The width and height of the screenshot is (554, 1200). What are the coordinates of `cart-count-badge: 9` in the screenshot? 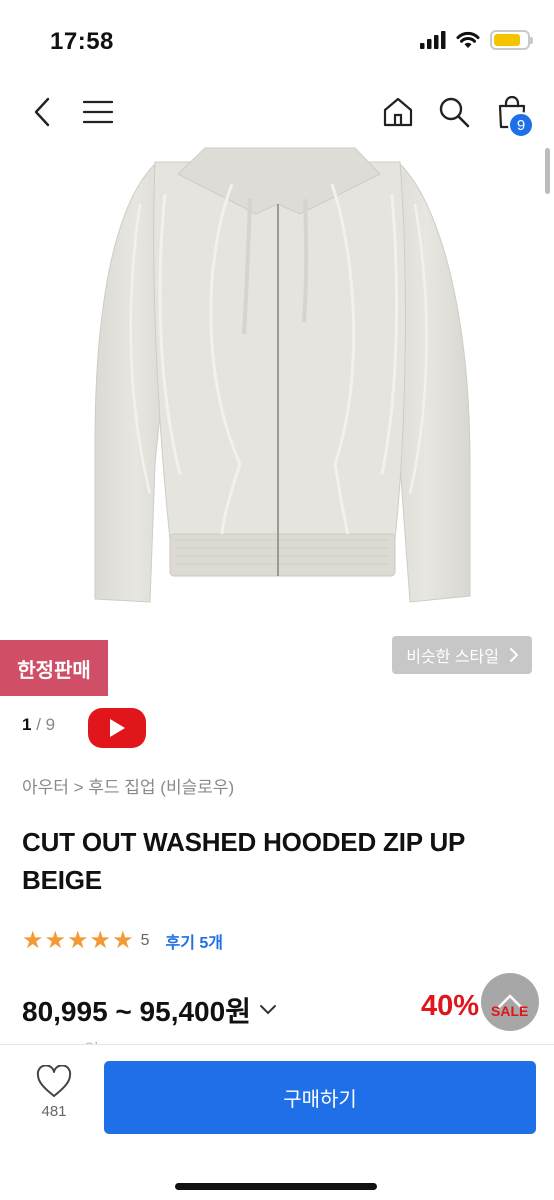 It's located at (521, 125).